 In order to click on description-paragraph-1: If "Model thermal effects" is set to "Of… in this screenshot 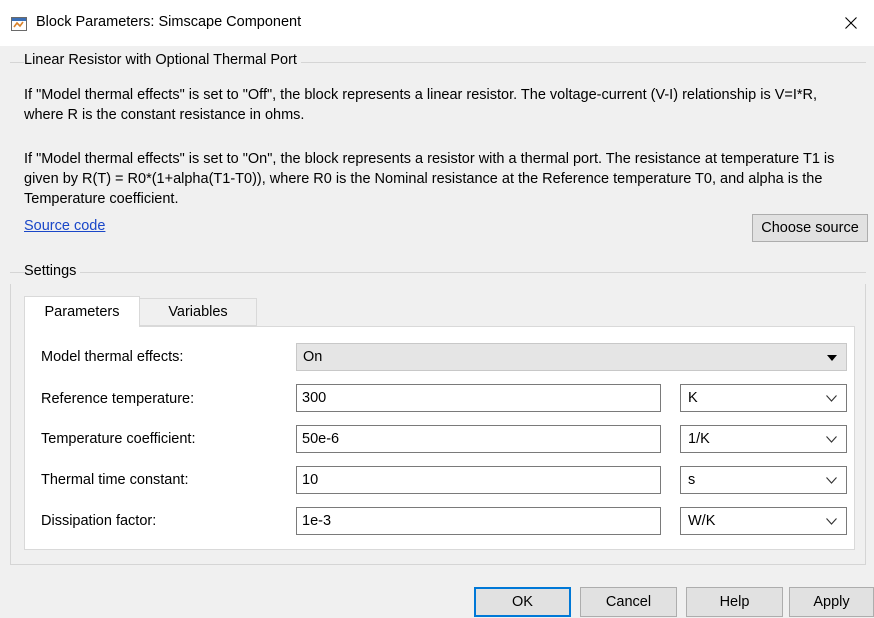, I will do `click(421, 105)`.